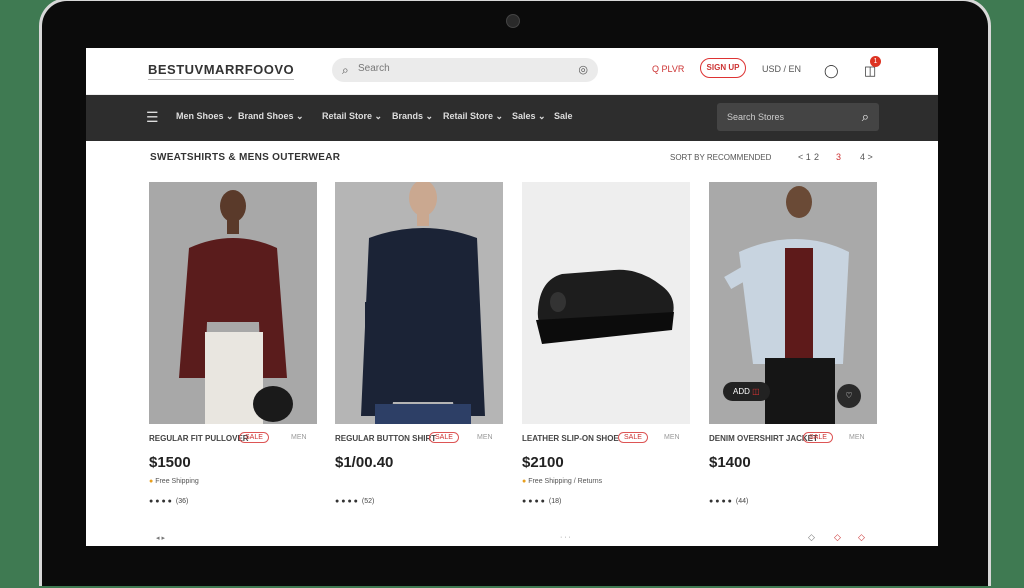  What do you see at coordinates (831, 71) in the screenshot?
I see `user-icon: ◯` at bounding box center [831, 71].